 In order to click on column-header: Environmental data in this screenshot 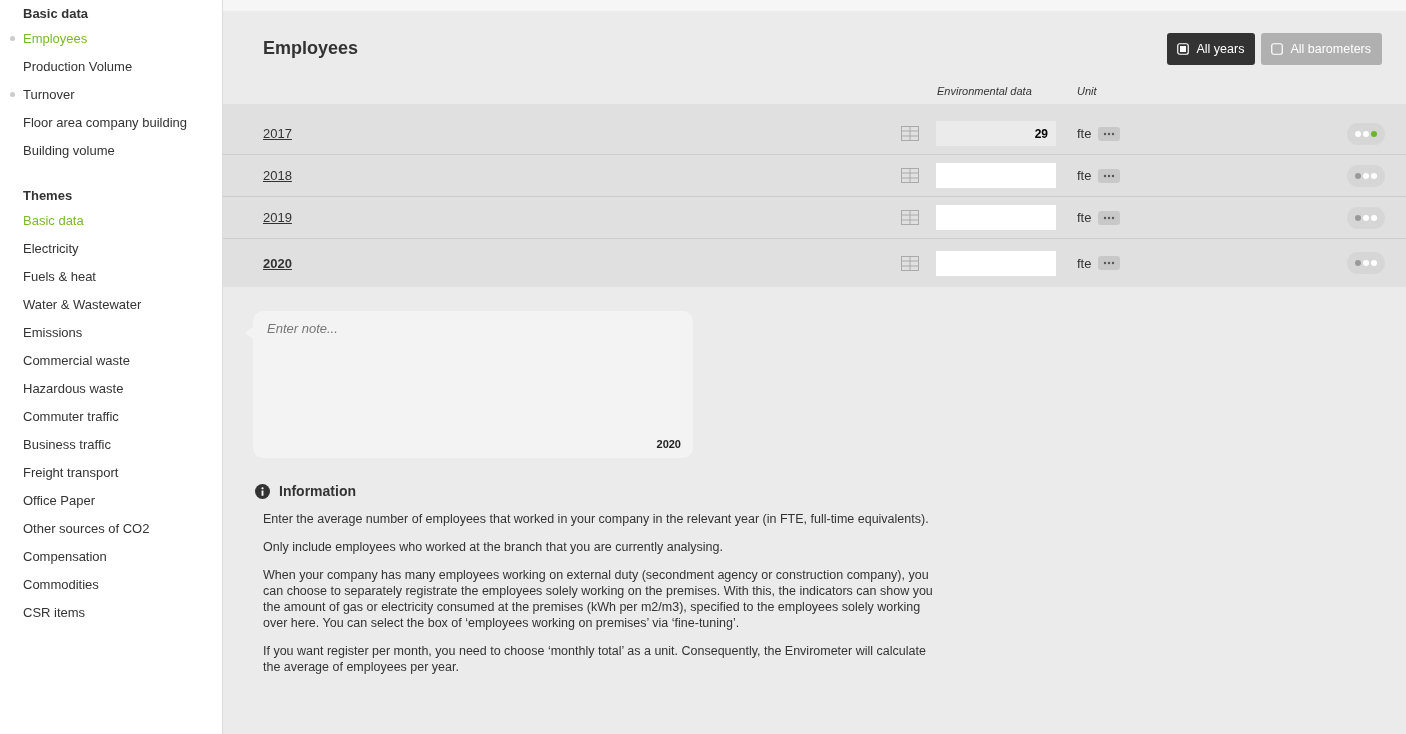, I will do `click(985, 91)`.